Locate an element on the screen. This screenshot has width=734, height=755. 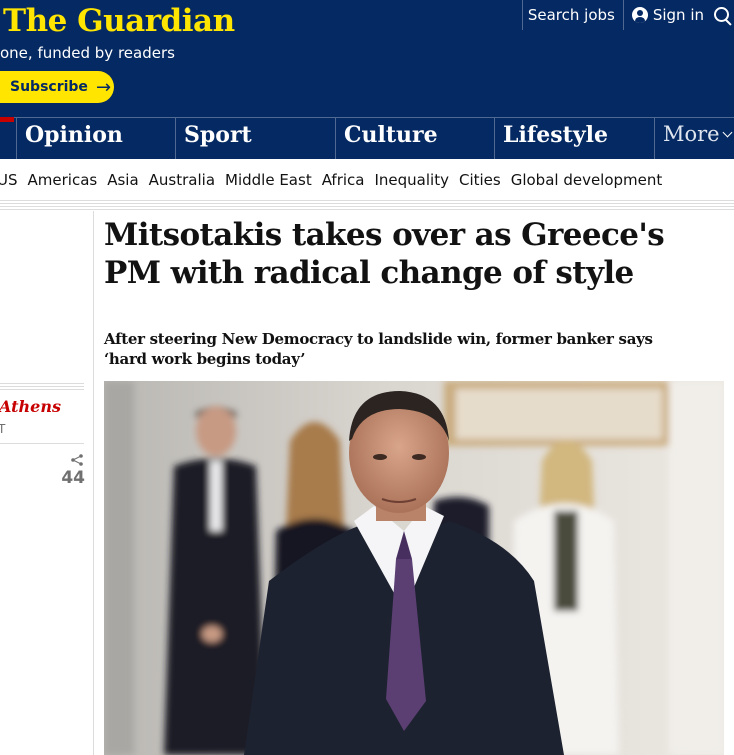
share-count: 44 is located at coordinates (73, 478).